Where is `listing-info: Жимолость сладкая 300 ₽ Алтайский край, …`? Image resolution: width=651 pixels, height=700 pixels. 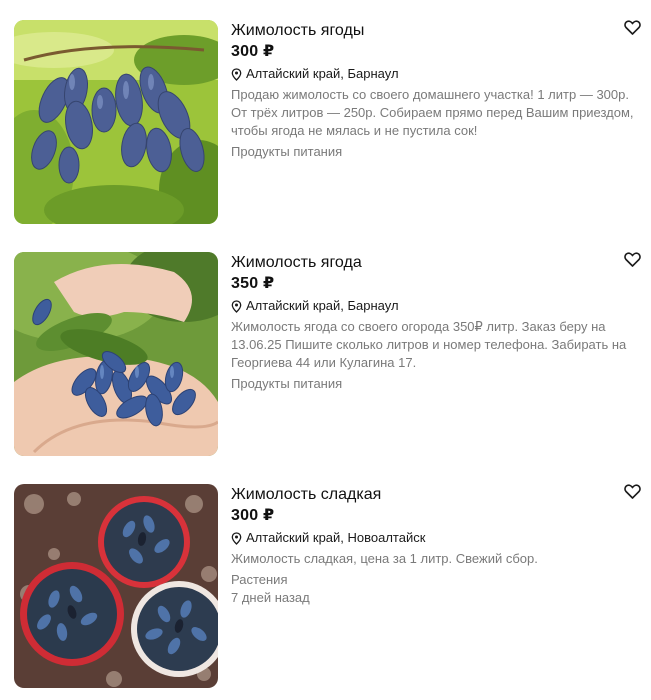
listing-info: Жимолость сладкая 300 ₽ Алтайский край, … is located at coordinates (431, 545).